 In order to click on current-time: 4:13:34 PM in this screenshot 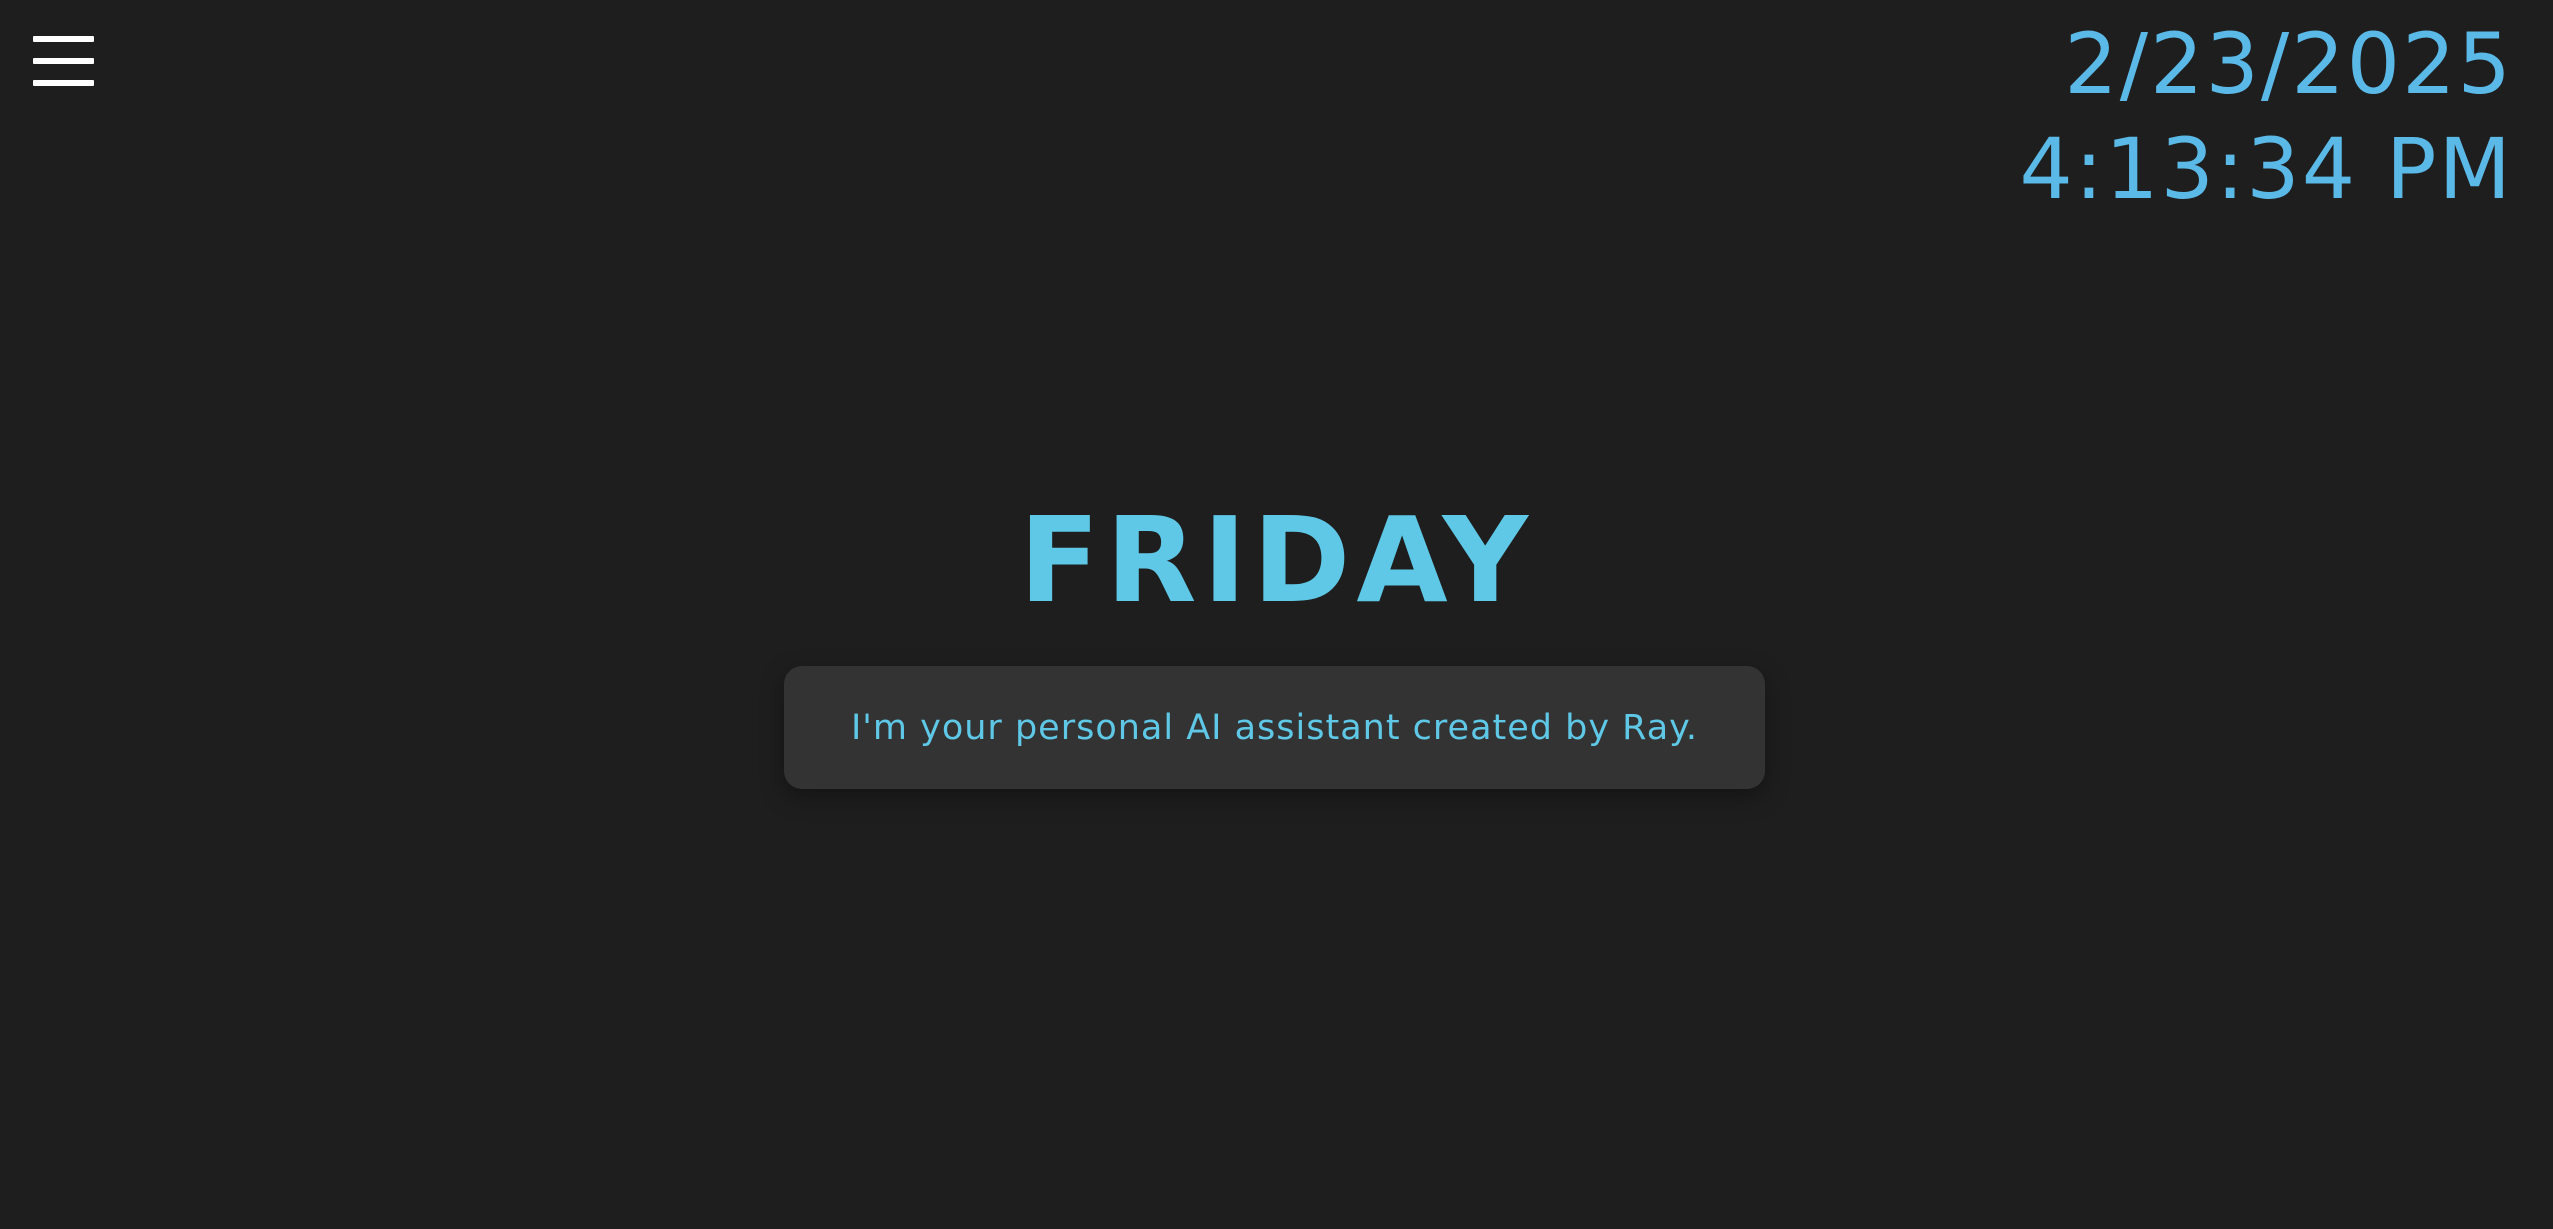, I will do `click(2266, 169)`.